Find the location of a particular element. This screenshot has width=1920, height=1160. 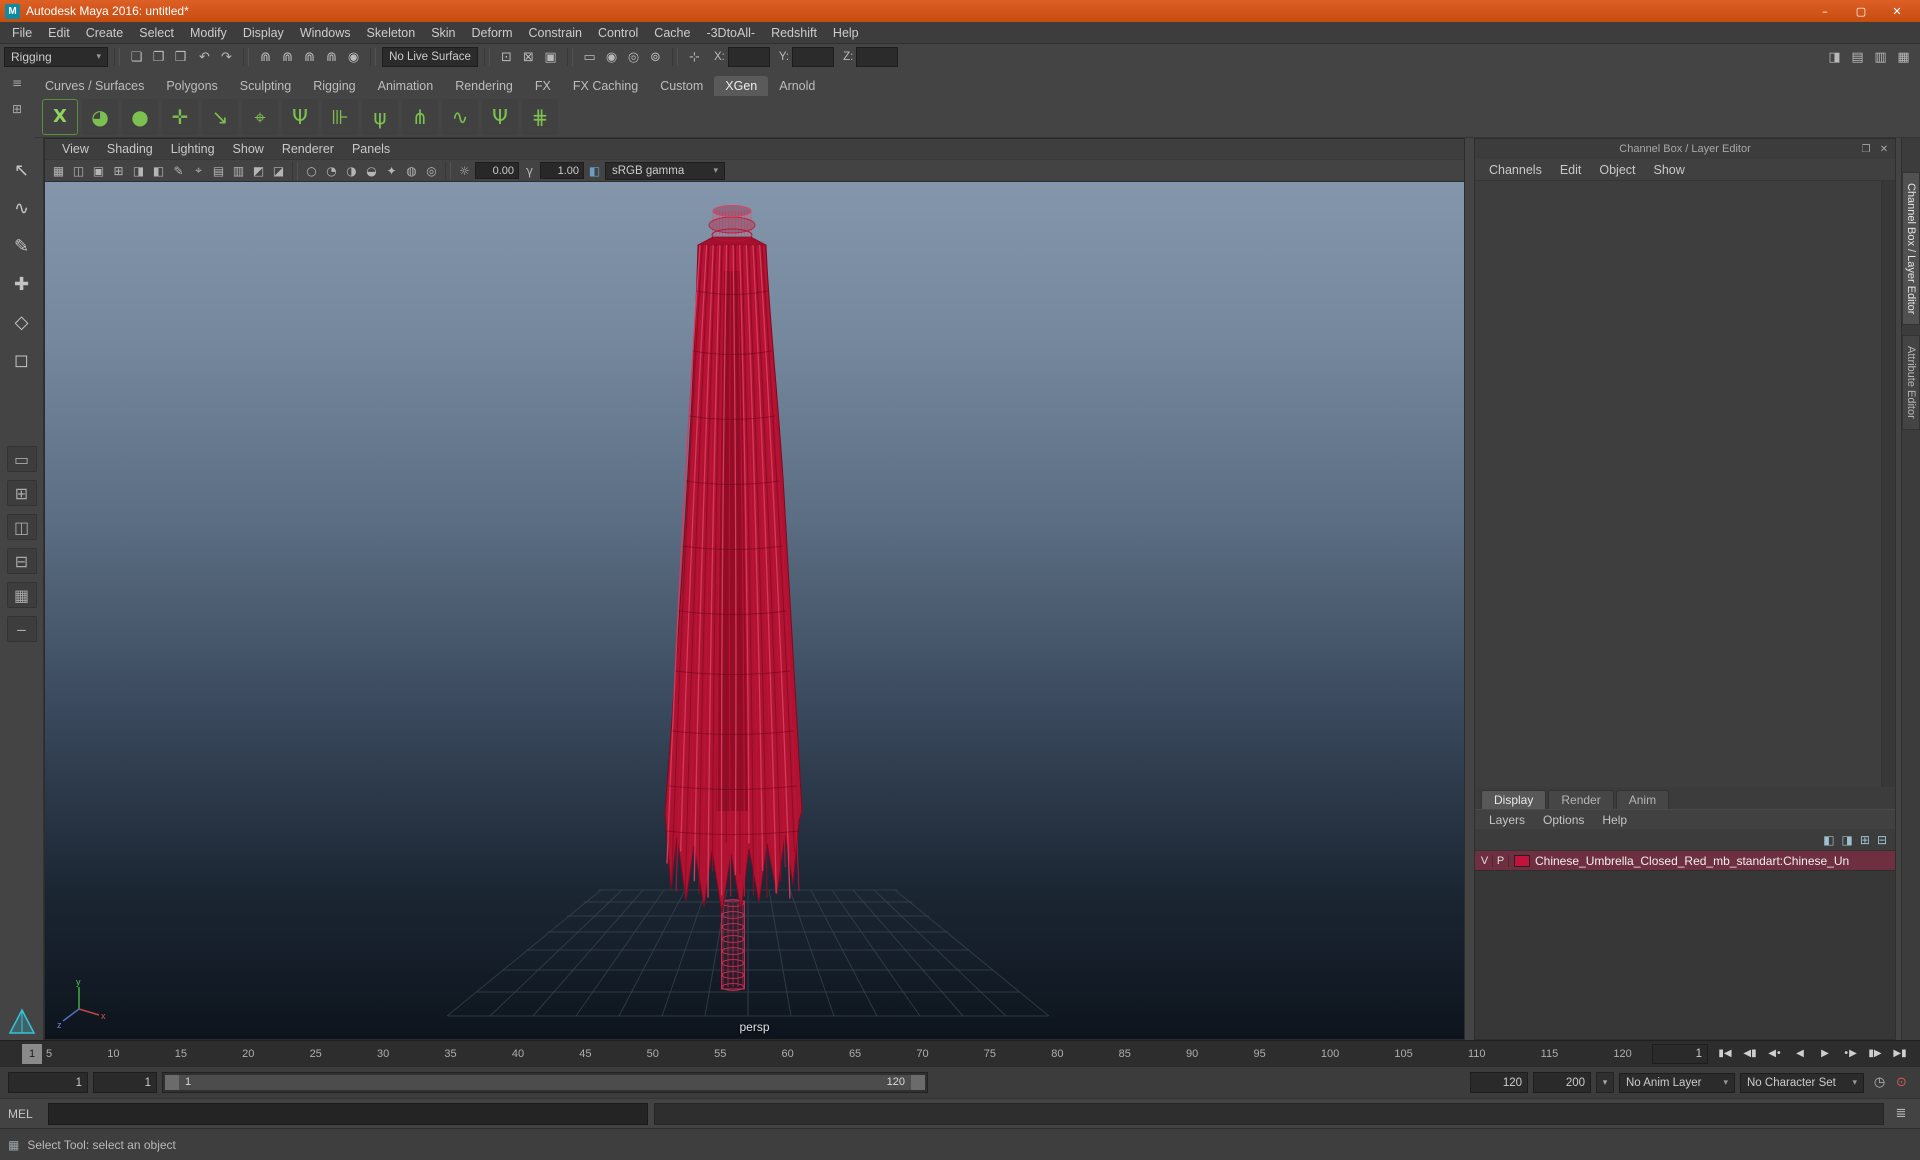

isolate-select-icon: ▤ is located at coordinates (218, 170).